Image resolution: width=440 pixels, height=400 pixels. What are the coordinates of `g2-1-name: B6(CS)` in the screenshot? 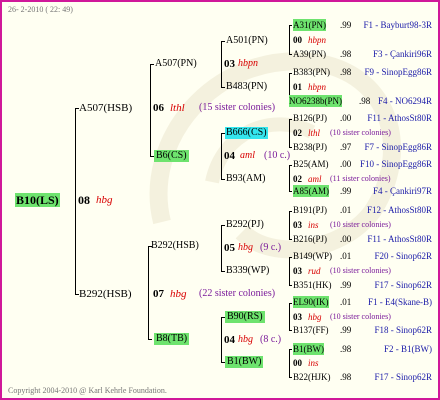 It's located at (171, 156).